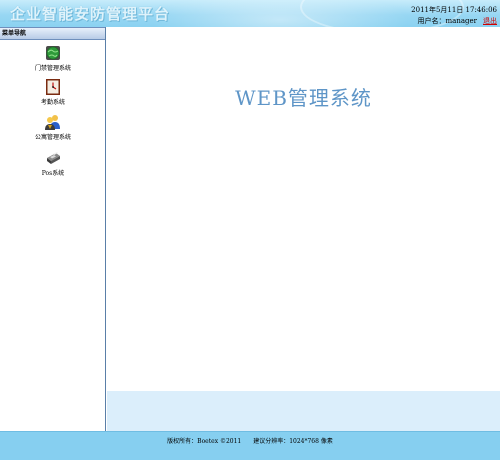 Image resolution: width=500 pixels, height=460 pixels. I want to click on people-icon, so click(52, 122).